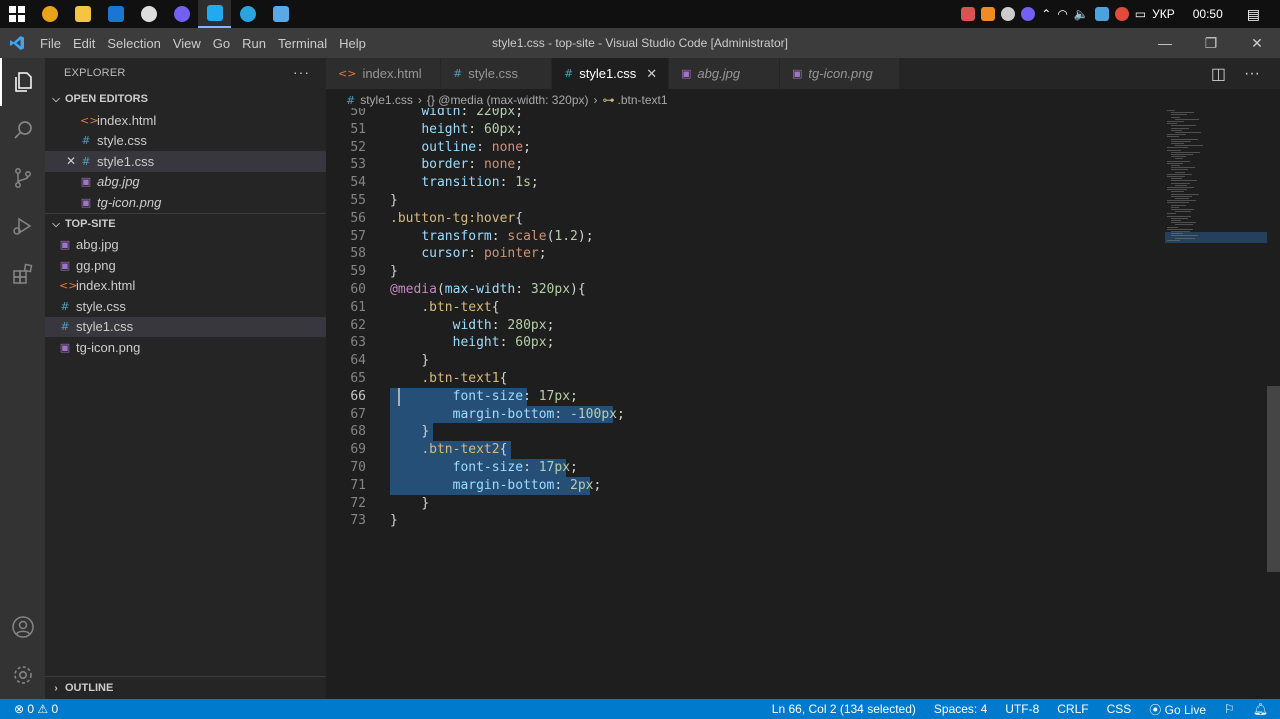 Image resolution: width=1280 pixels, height=719 pixels. Describe the element at coordinates (796, 237) in the screenshot. I see `code-line: 57 transform: scale(1.2);` at that location.